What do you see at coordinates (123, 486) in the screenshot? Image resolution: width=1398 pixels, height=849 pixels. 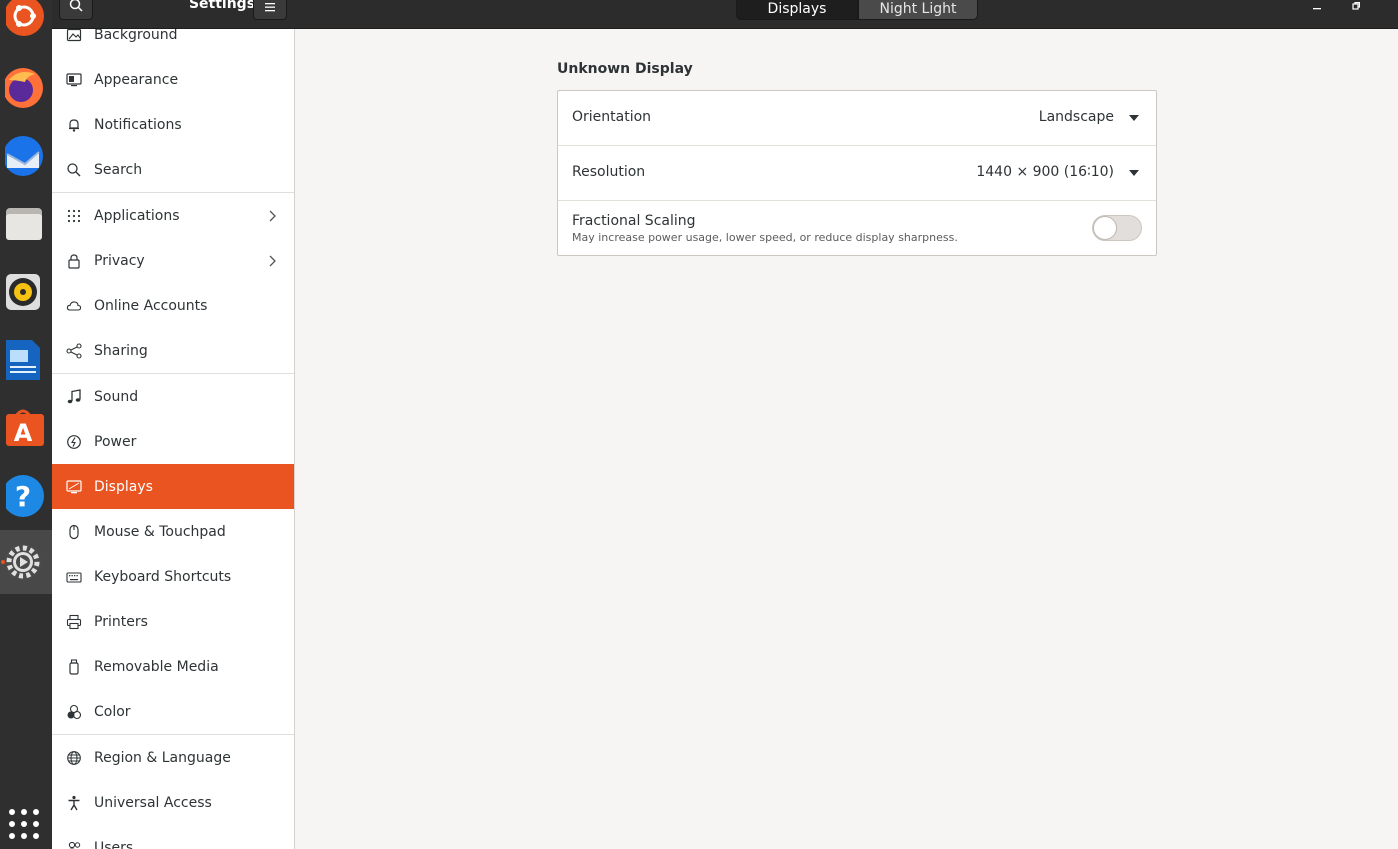 I see `sidebar-item-label: Displays` at bounding box center [123, 486].